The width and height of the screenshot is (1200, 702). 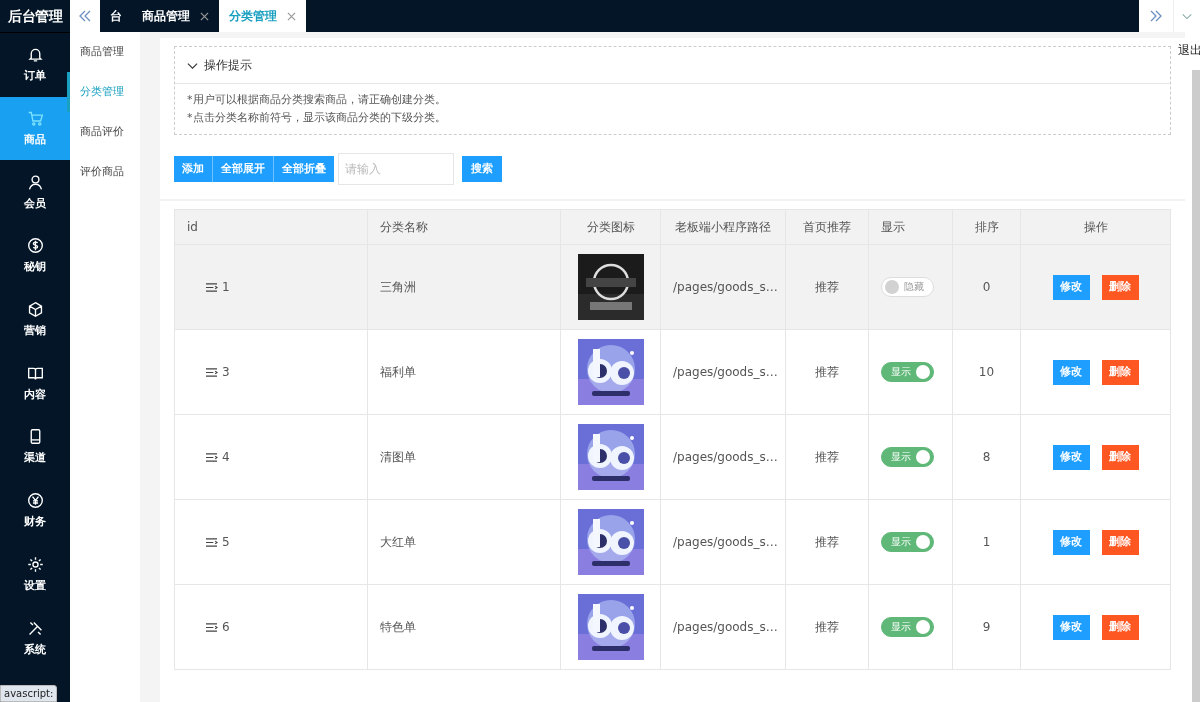 I want to click on column-header: id, so click(x=271, y=227).